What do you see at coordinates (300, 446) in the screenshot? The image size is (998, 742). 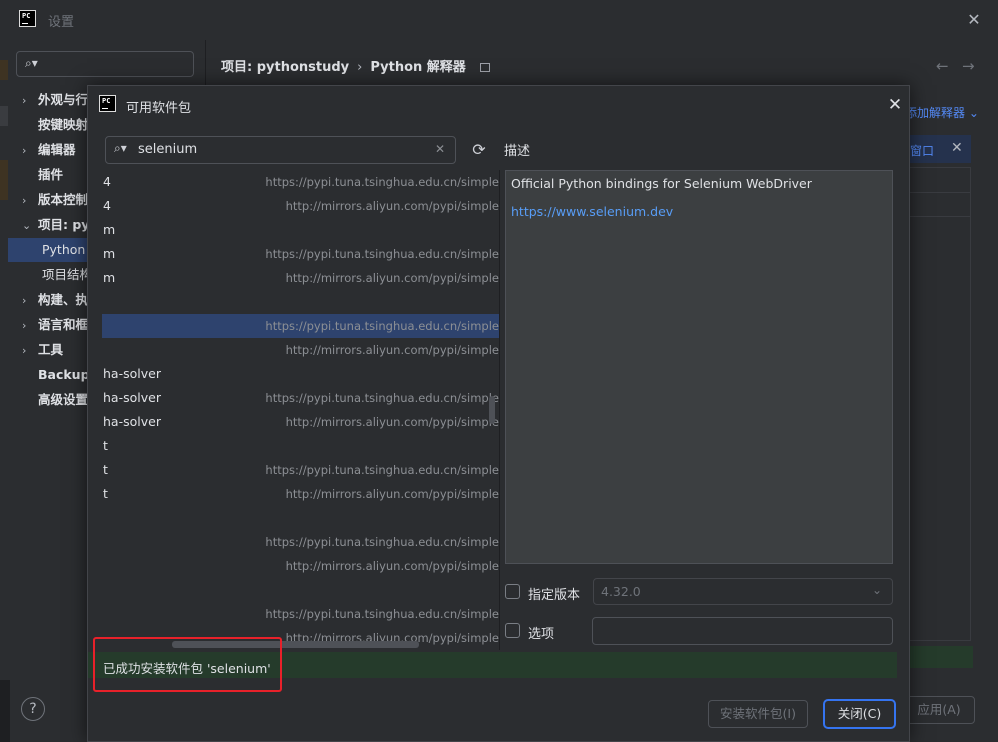 I see `package-row: t` at bounding box center [300, 446].